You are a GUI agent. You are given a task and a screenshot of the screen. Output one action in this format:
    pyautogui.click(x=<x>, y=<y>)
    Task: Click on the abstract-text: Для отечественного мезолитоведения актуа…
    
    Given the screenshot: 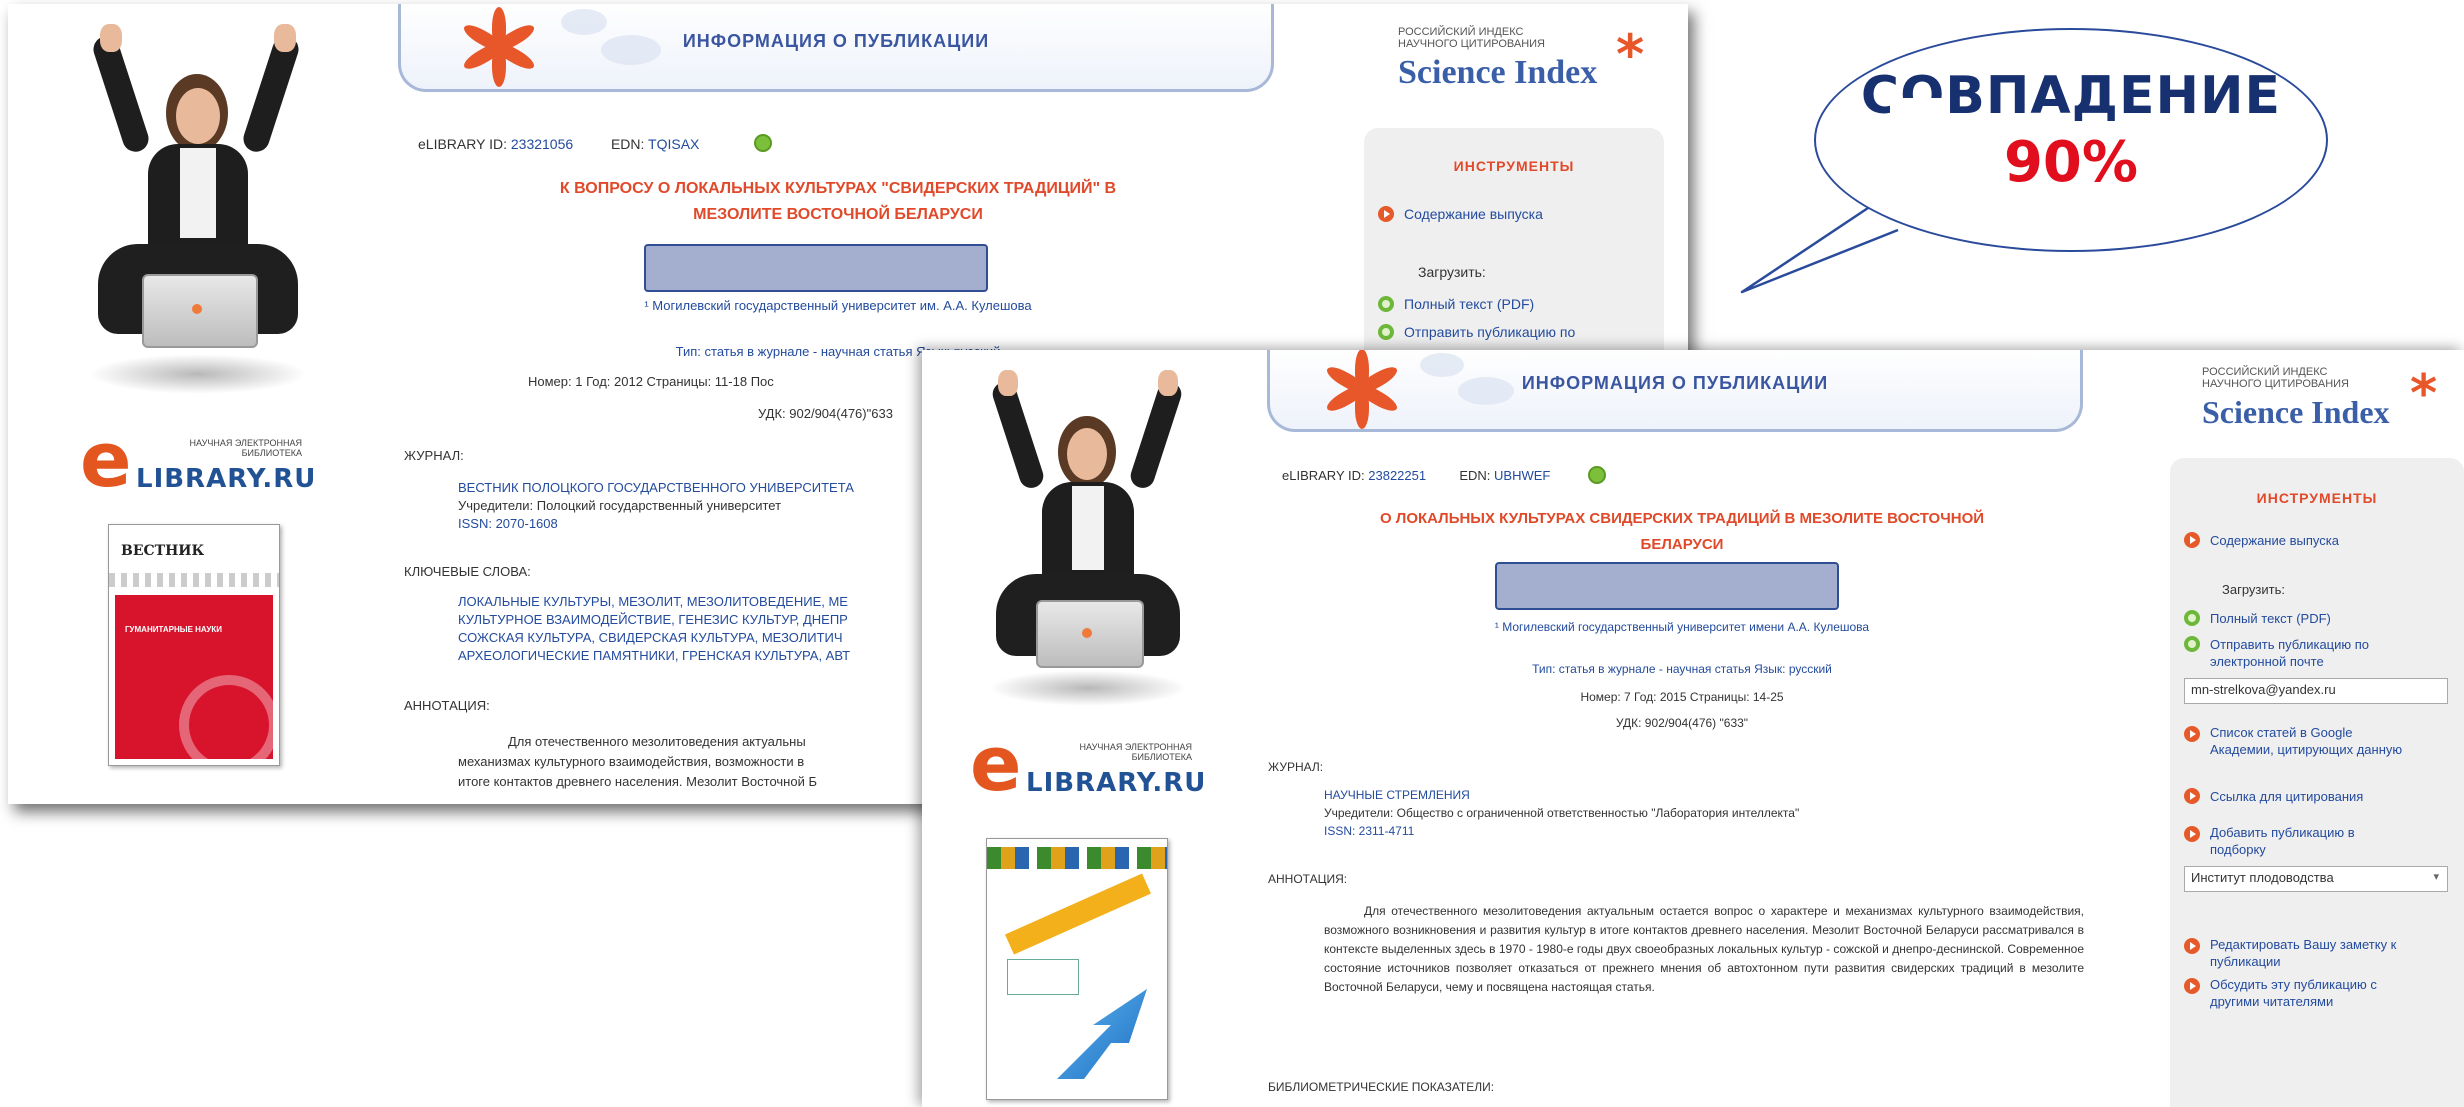 What is the action you would take?
    pyautogui.click(x=1704, y=949)
    